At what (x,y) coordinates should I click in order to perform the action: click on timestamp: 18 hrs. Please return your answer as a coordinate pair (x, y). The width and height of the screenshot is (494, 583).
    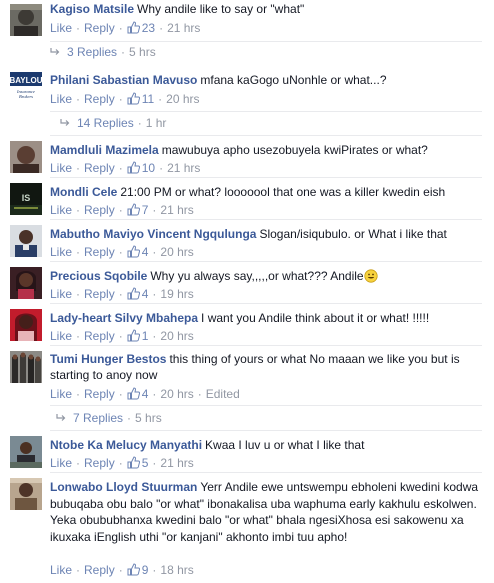
    Looking at the image, I should click on (176, 570).